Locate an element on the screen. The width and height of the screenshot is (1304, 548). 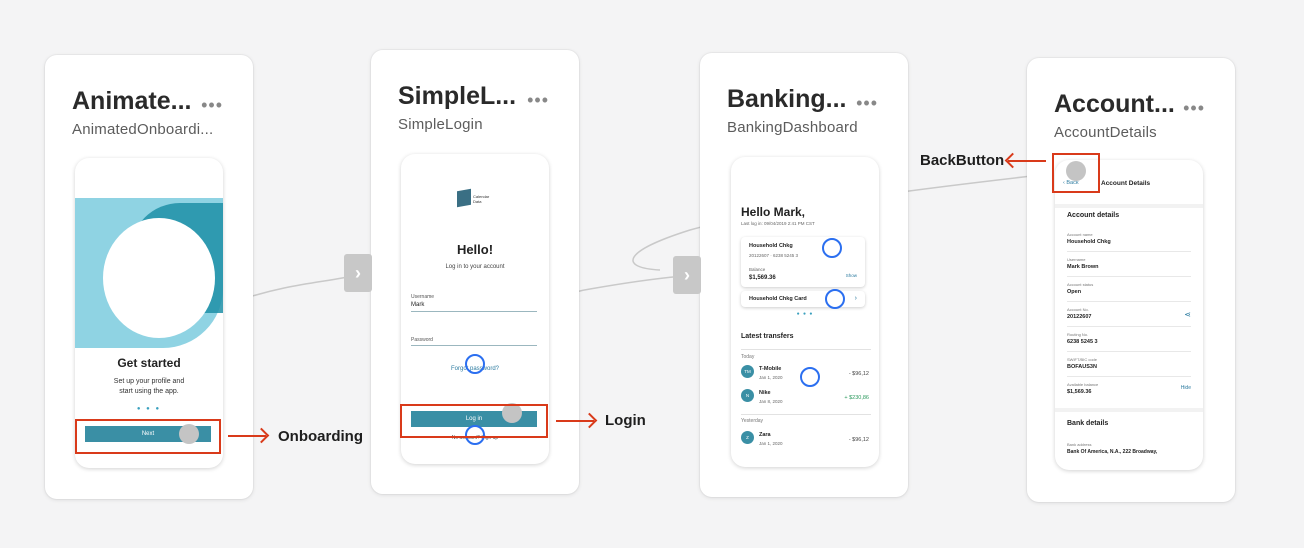
back-button-label: BackButton is located at coordinates (962, 160).